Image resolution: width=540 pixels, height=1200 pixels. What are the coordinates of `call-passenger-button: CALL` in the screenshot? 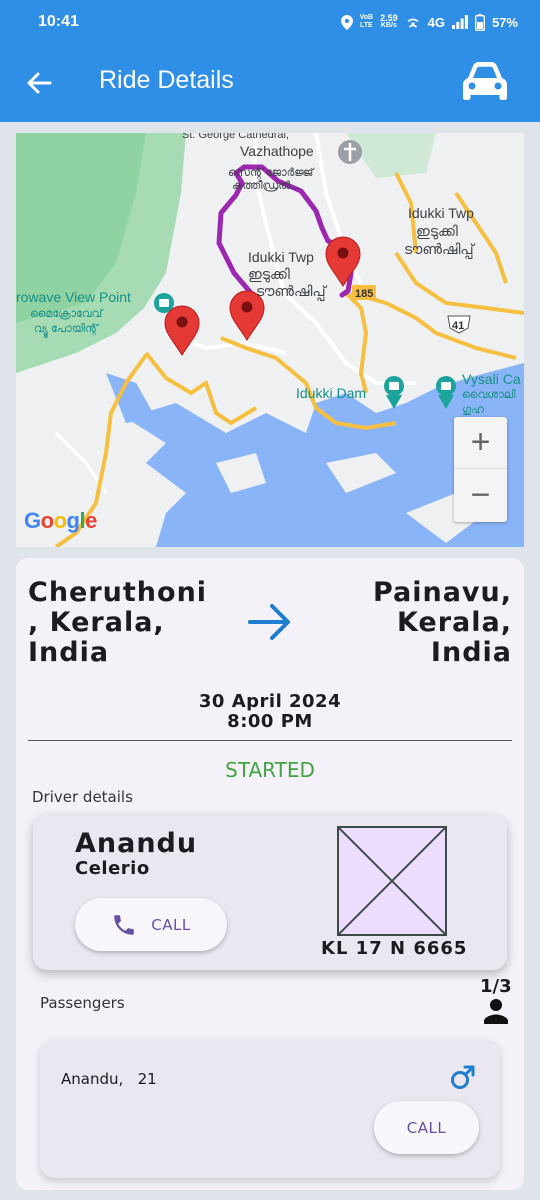 It's located at (426, 1127).